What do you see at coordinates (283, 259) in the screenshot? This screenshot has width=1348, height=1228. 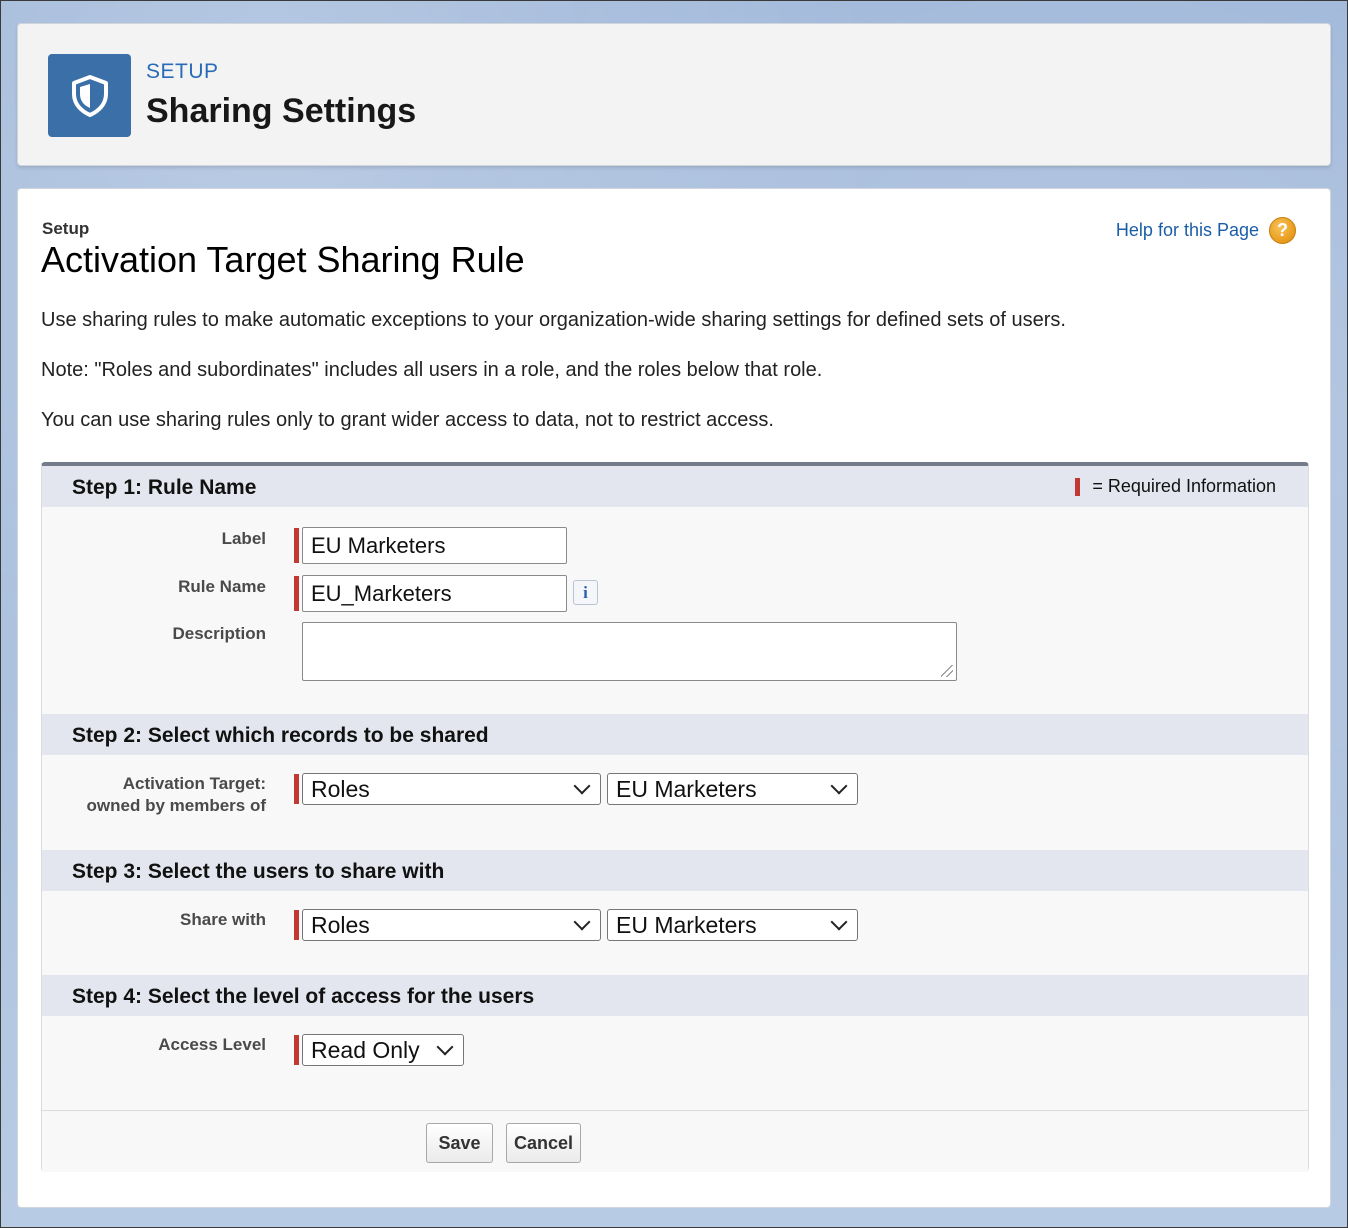 I see `page-title: Activation Target Sharing Rule` at bounding box center [283, 259].